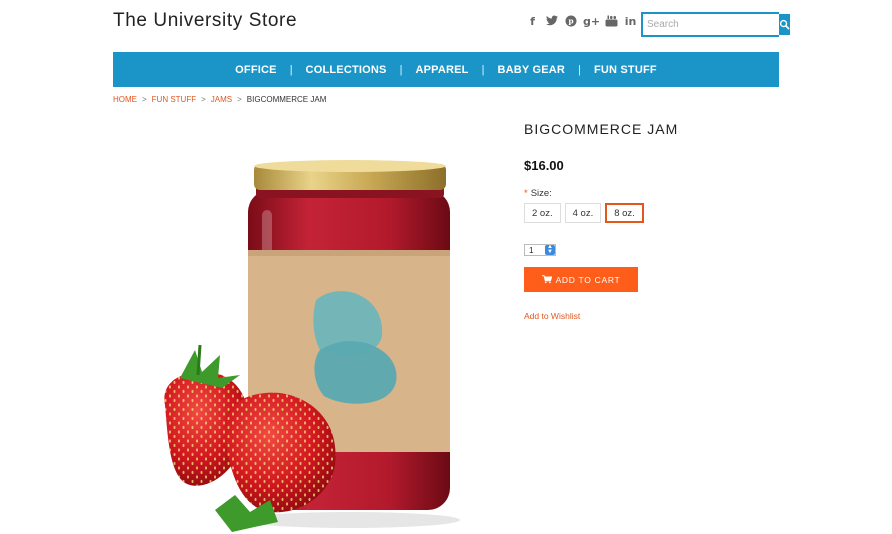 The image size is (892, 534). Describe the element at coordinates (630, 21) in the screenshot. I see `linkedin-icon: in` at that location.